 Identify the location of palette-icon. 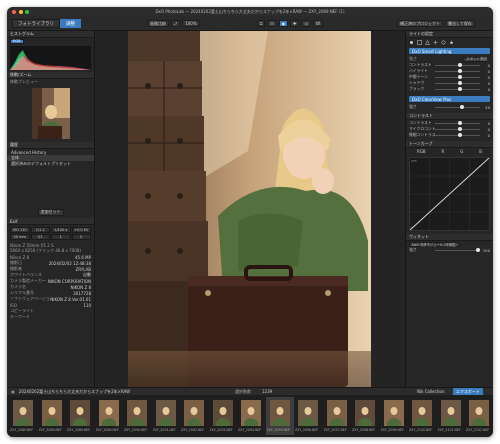
(419, 42).